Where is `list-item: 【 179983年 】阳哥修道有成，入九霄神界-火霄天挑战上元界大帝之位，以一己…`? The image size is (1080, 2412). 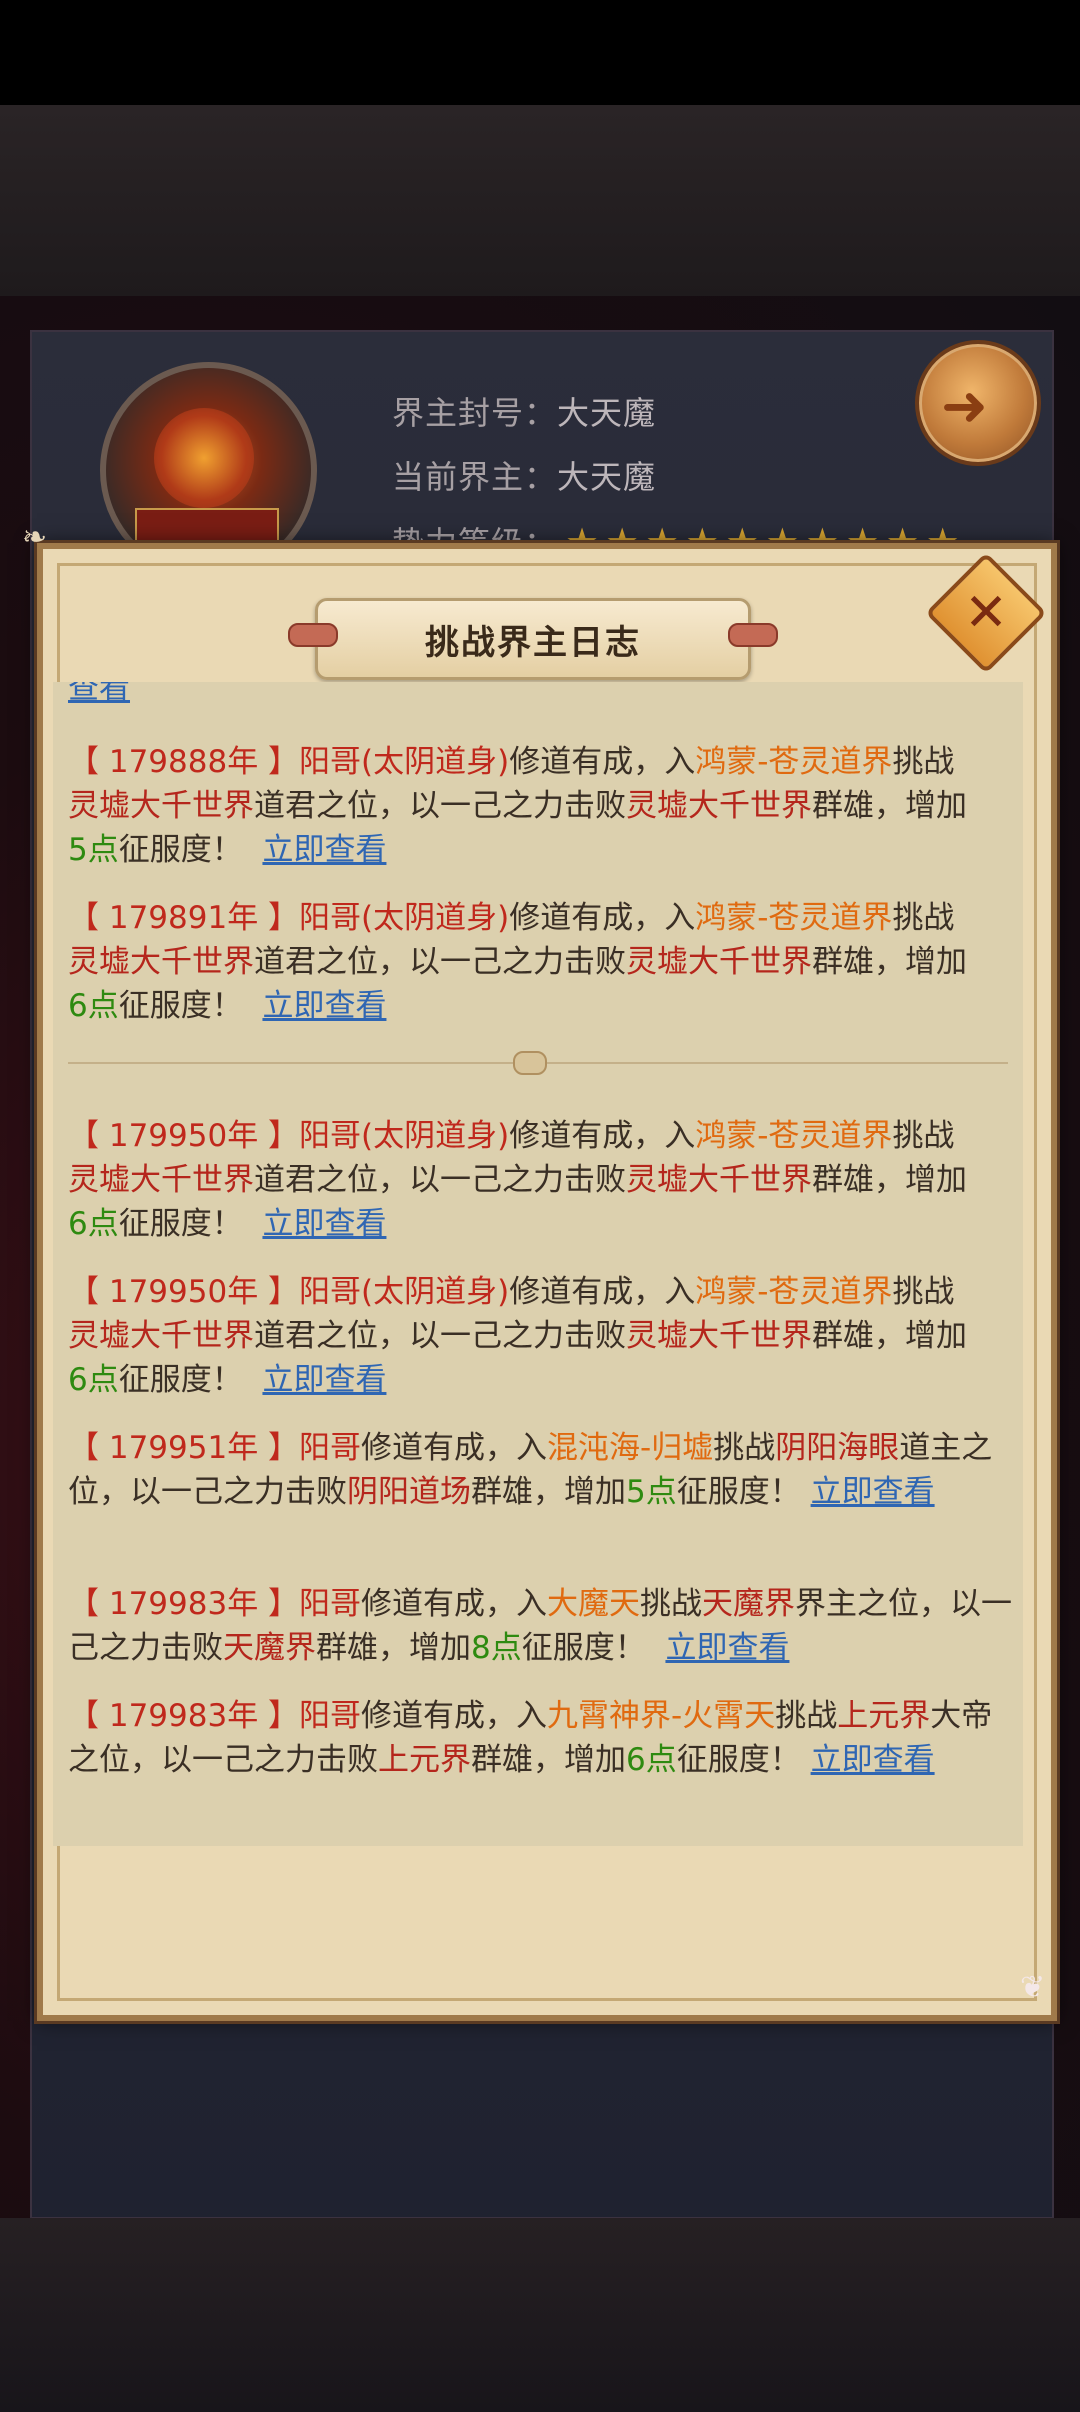 list-item: 【 179983年 】阳哥修道有成，入九霄神界-火霄天挑战上元界大帝之位，以一己… is located at coordinates (530, 1738).